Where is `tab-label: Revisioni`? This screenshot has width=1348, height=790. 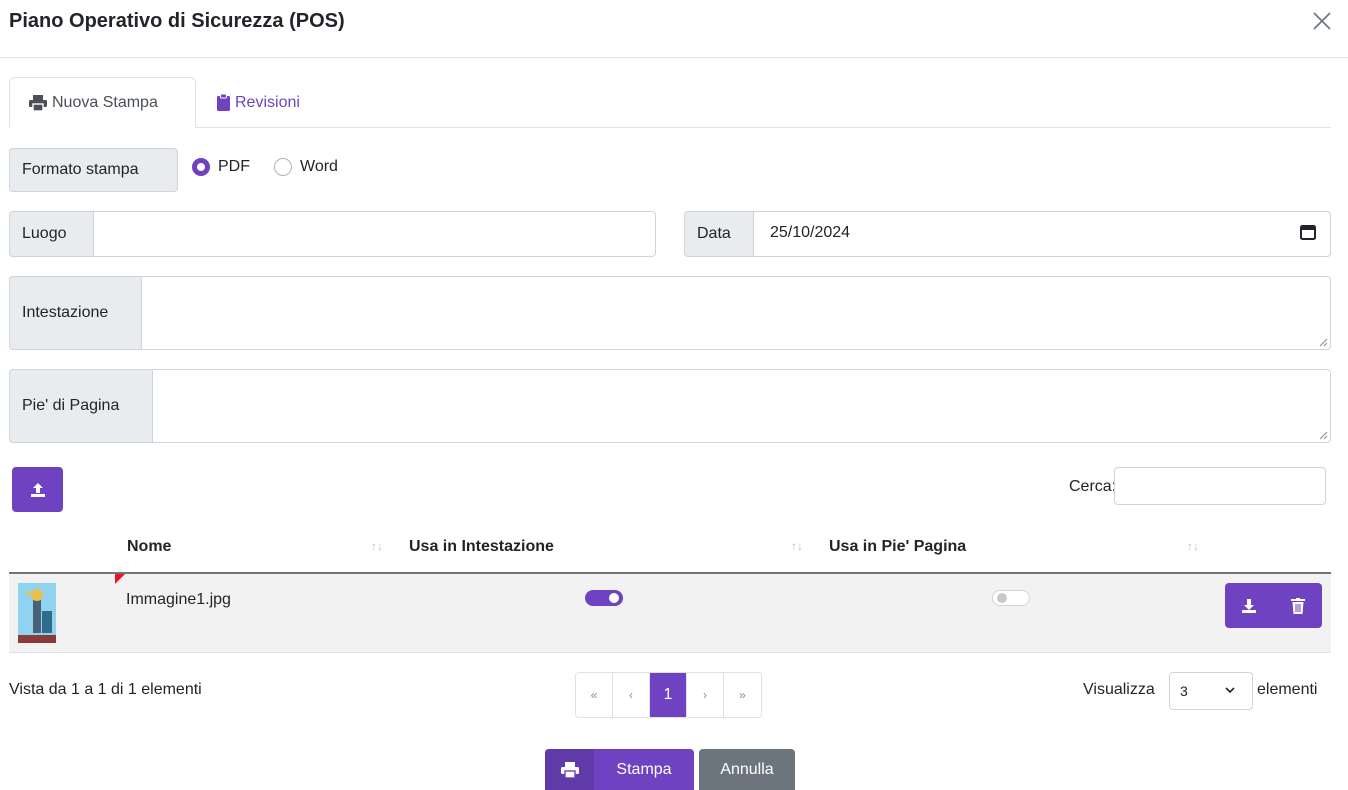 tab-label: Revisioni is located at coordinates (267, 102).